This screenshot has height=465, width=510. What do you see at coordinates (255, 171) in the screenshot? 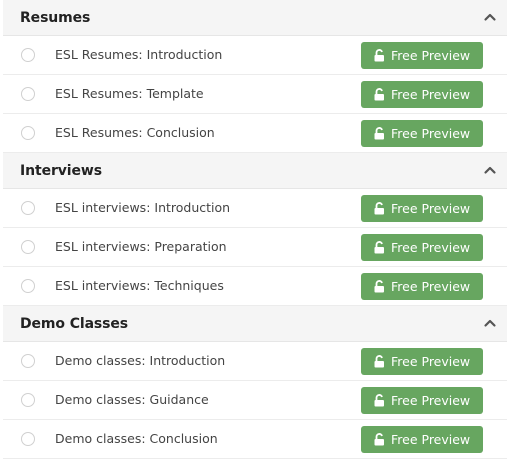
I see `section-header: Interviews` at bounding box center [255, 171].